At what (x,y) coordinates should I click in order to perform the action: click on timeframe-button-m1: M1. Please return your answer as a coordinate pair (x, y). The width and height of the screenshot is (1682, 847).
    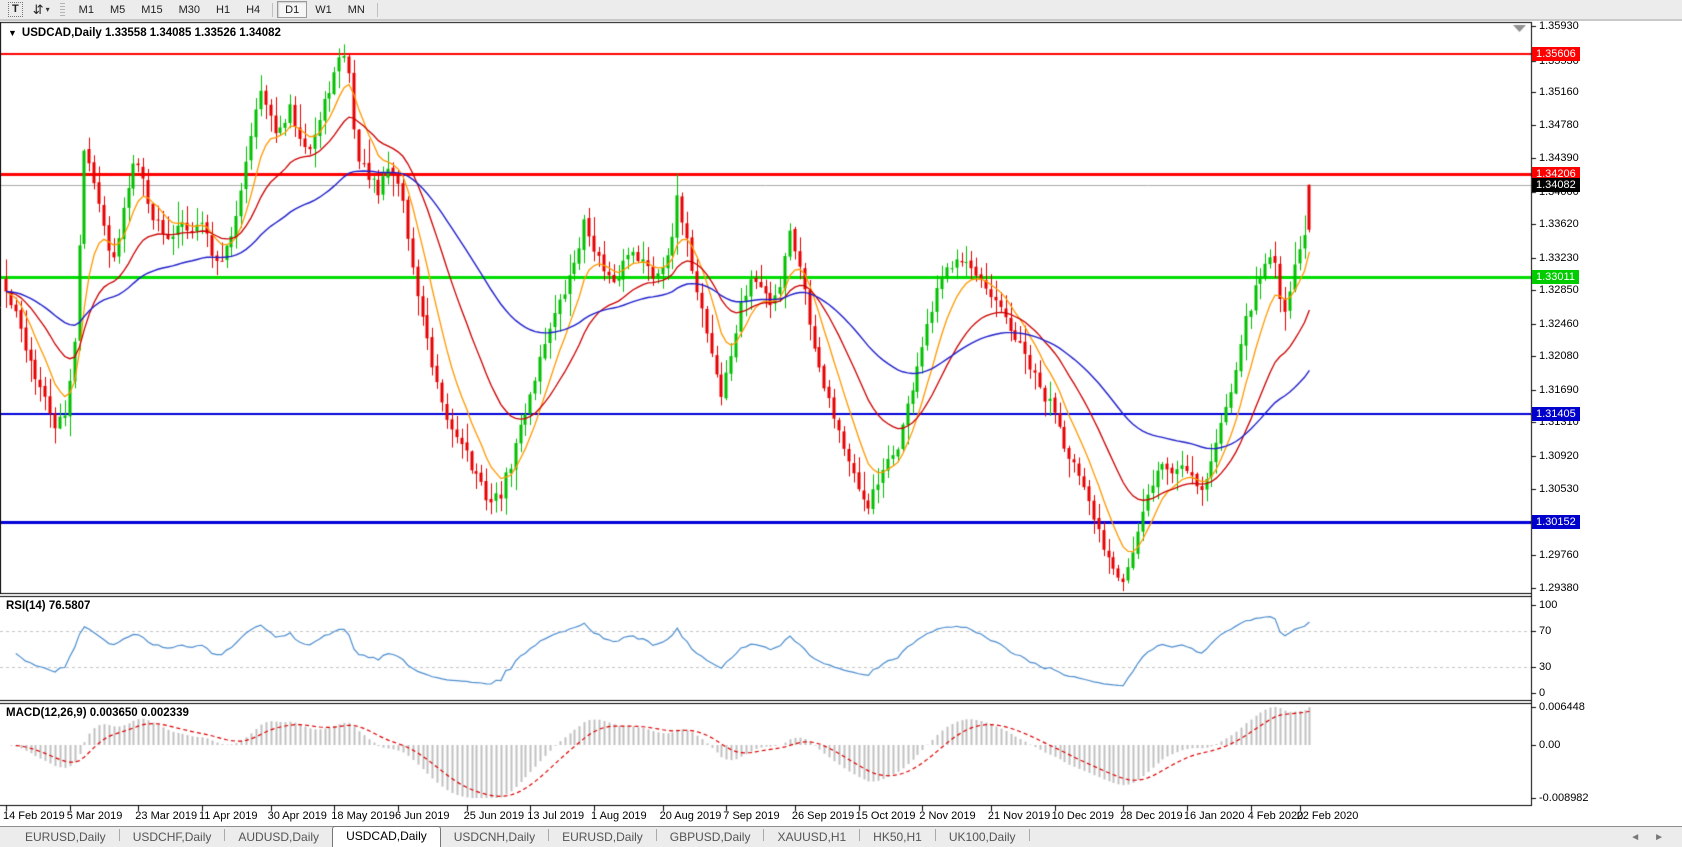
    Looking at the image, I should click on (86, 9).